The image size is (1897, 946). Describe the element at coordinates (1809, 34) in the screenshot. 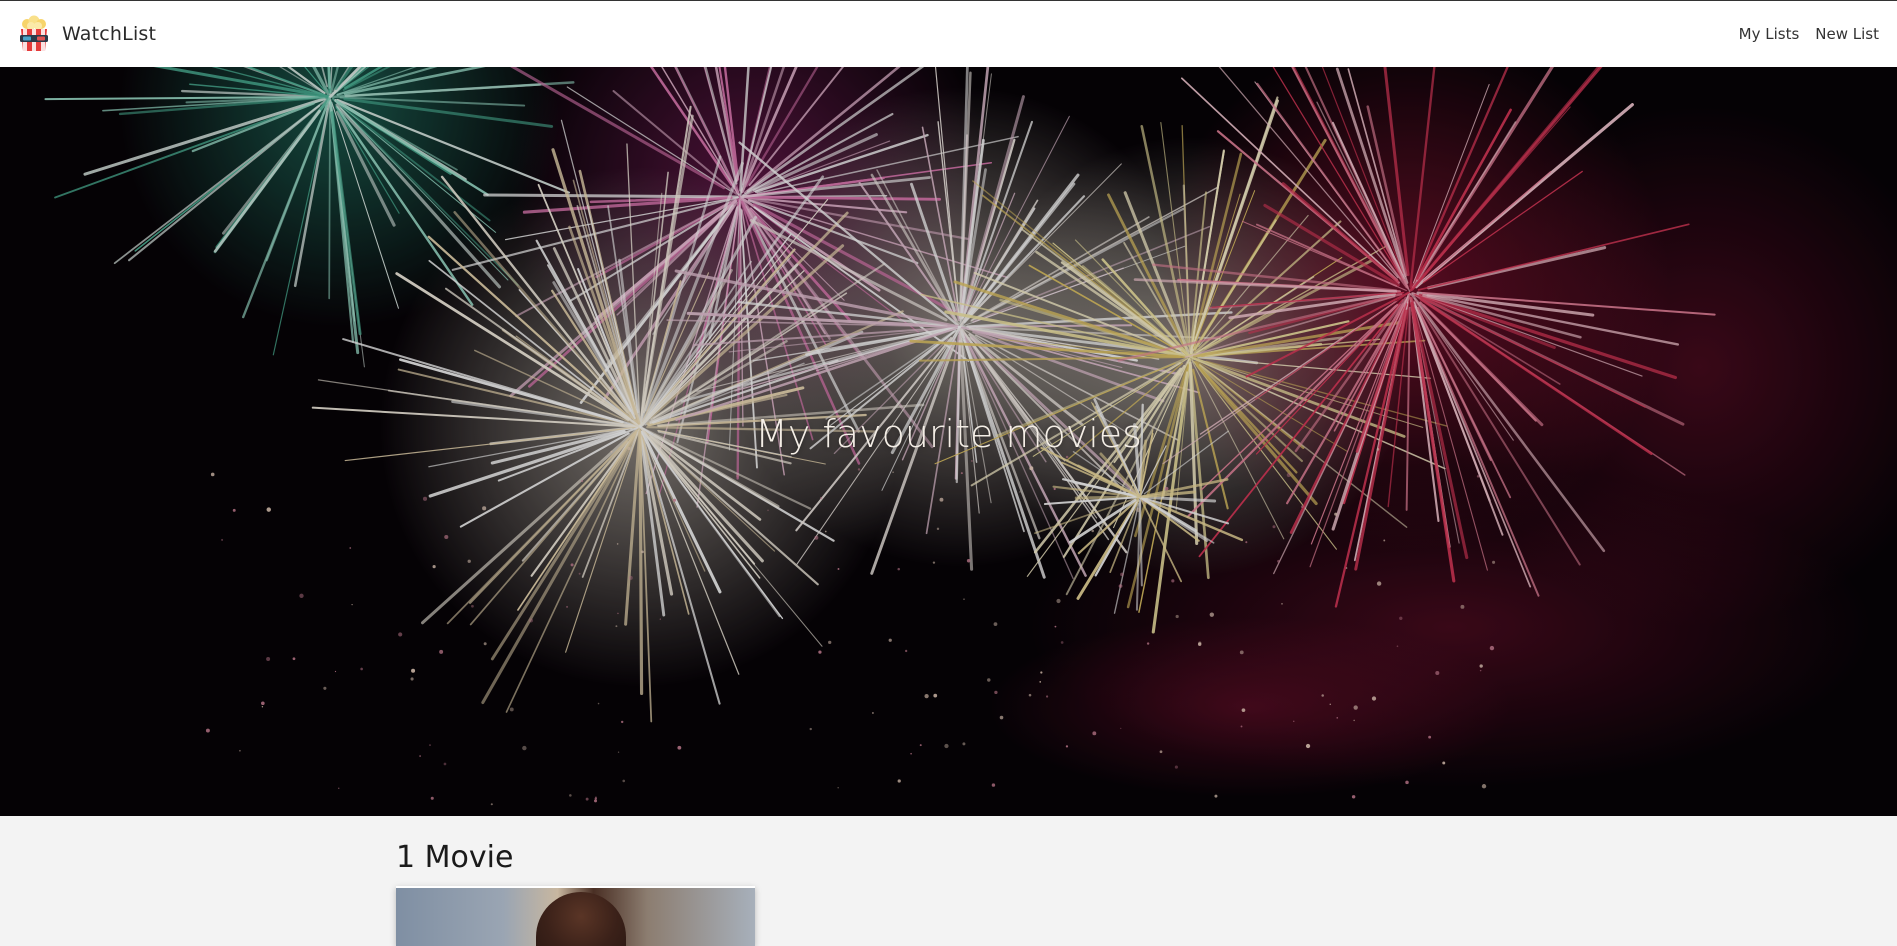

I see `nav-links: My Lists New List` at that location.